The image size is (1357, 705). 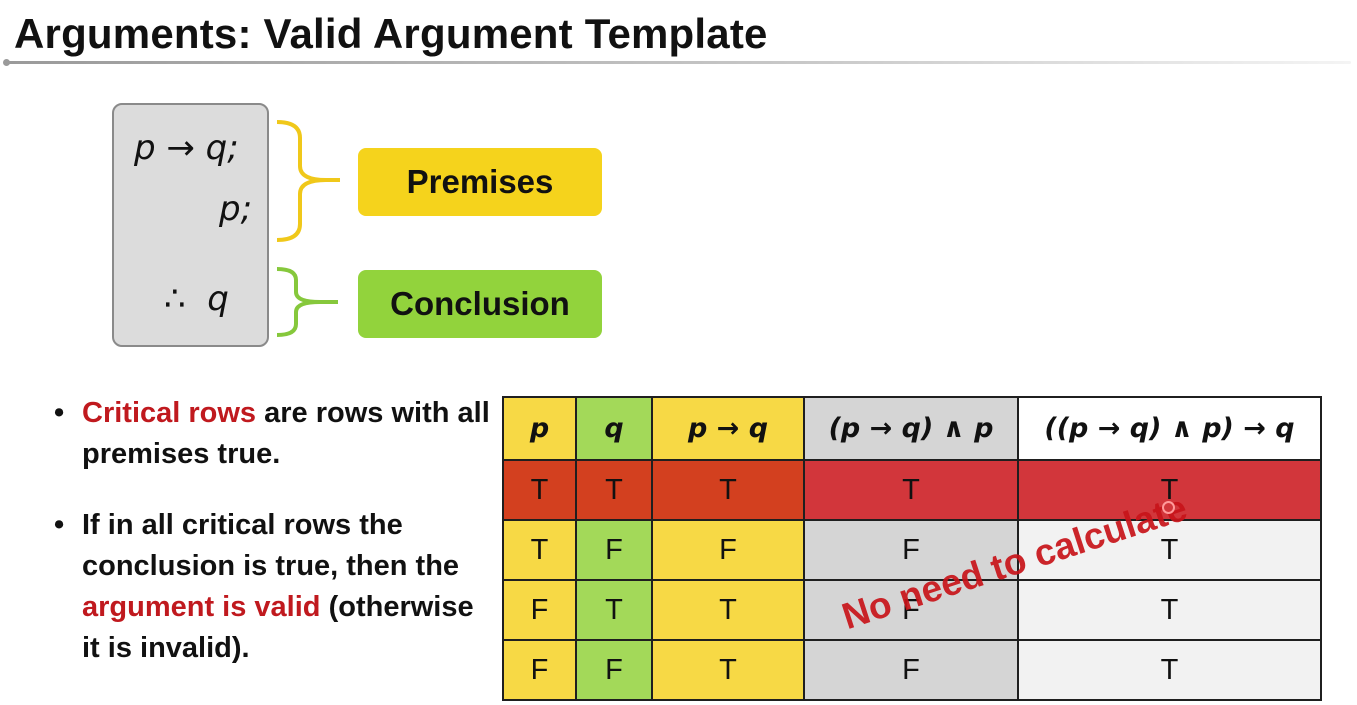 What do you see at coordinates (196, 299) in the screenshot?
I see `conclusion-line: ∴ q` at bounding box center [196, 299].